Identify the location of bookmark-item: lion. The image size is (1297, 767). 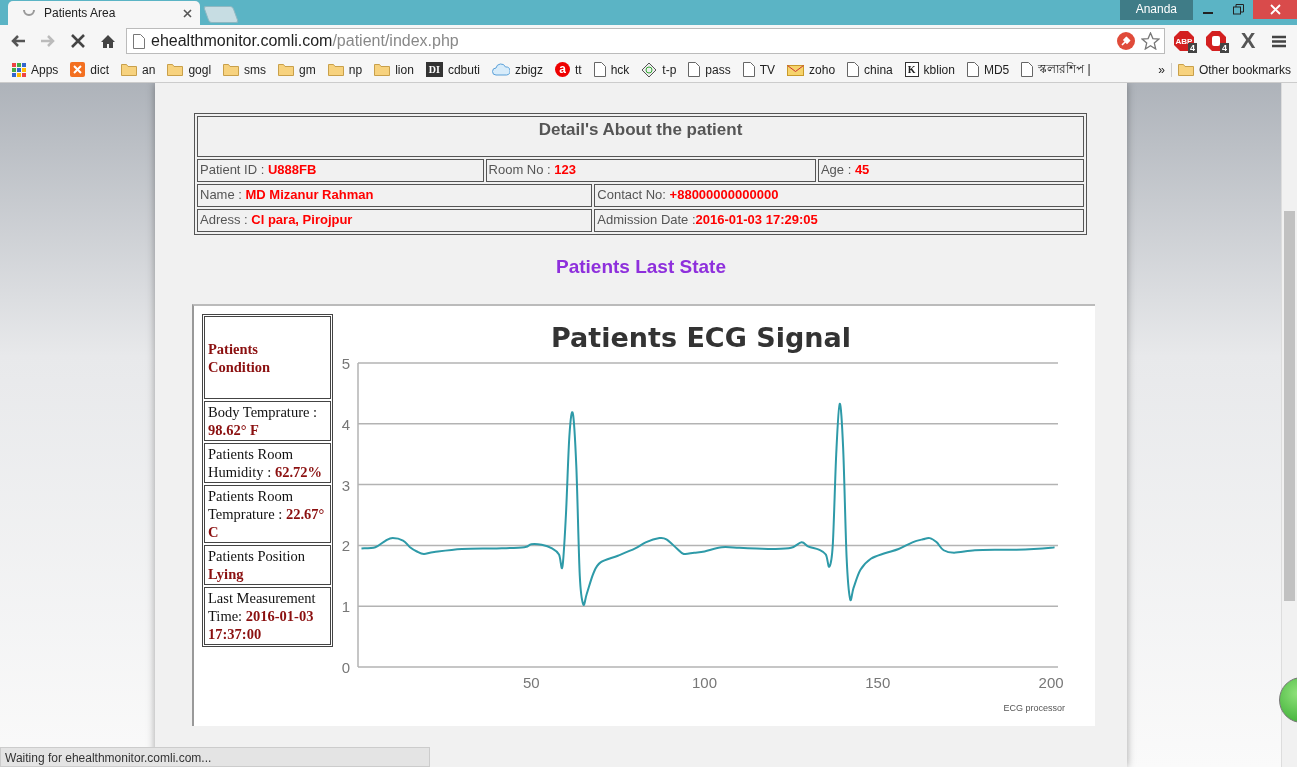
(394, 69).